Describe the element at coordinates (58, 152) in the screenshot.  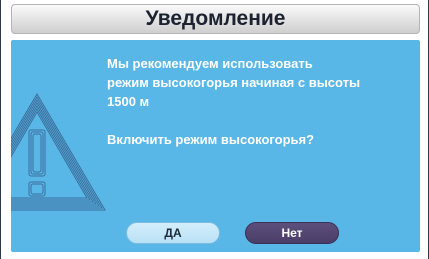
I see `warning-triangle-icon` at that location.